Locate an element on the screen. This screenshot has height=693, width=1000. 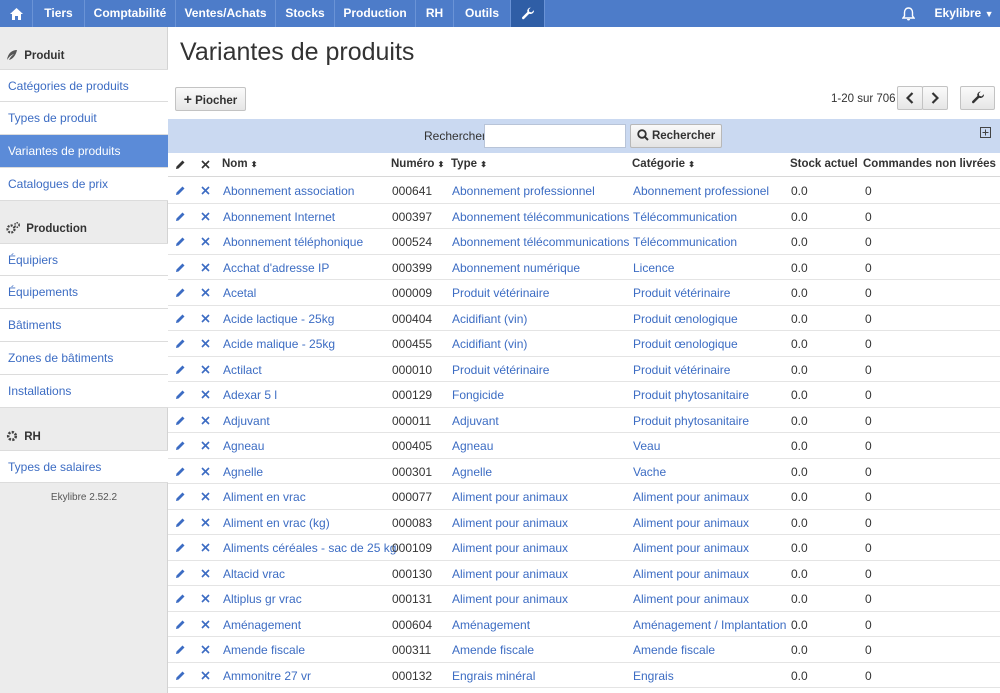
cell-name: Adexar 5 l is located at coordinates (250, 395).